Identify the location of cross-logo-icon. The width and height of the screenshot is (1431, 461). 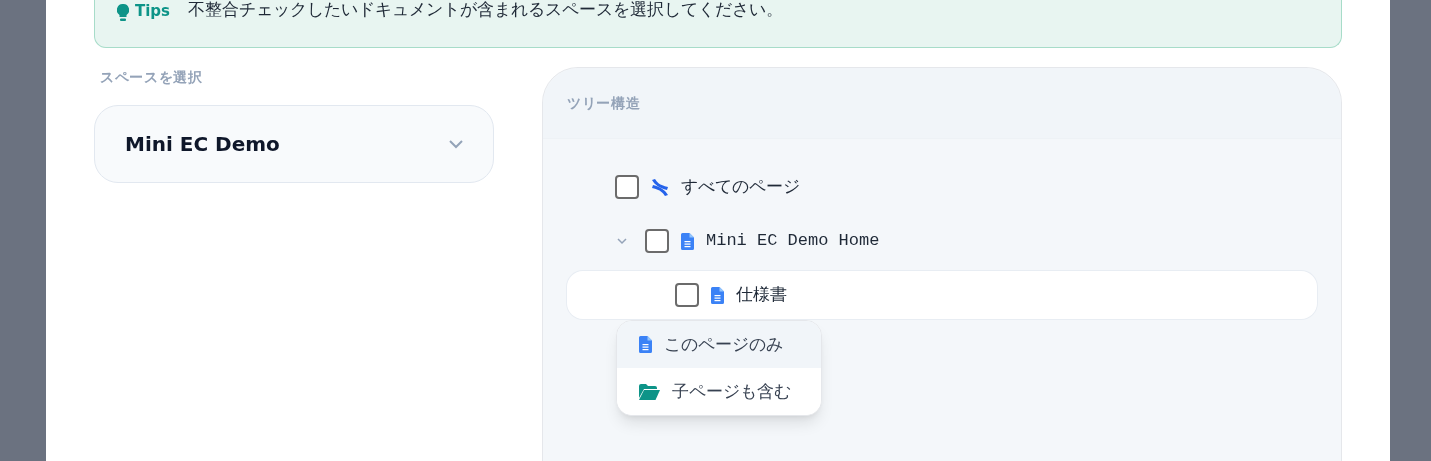
(660, 187).